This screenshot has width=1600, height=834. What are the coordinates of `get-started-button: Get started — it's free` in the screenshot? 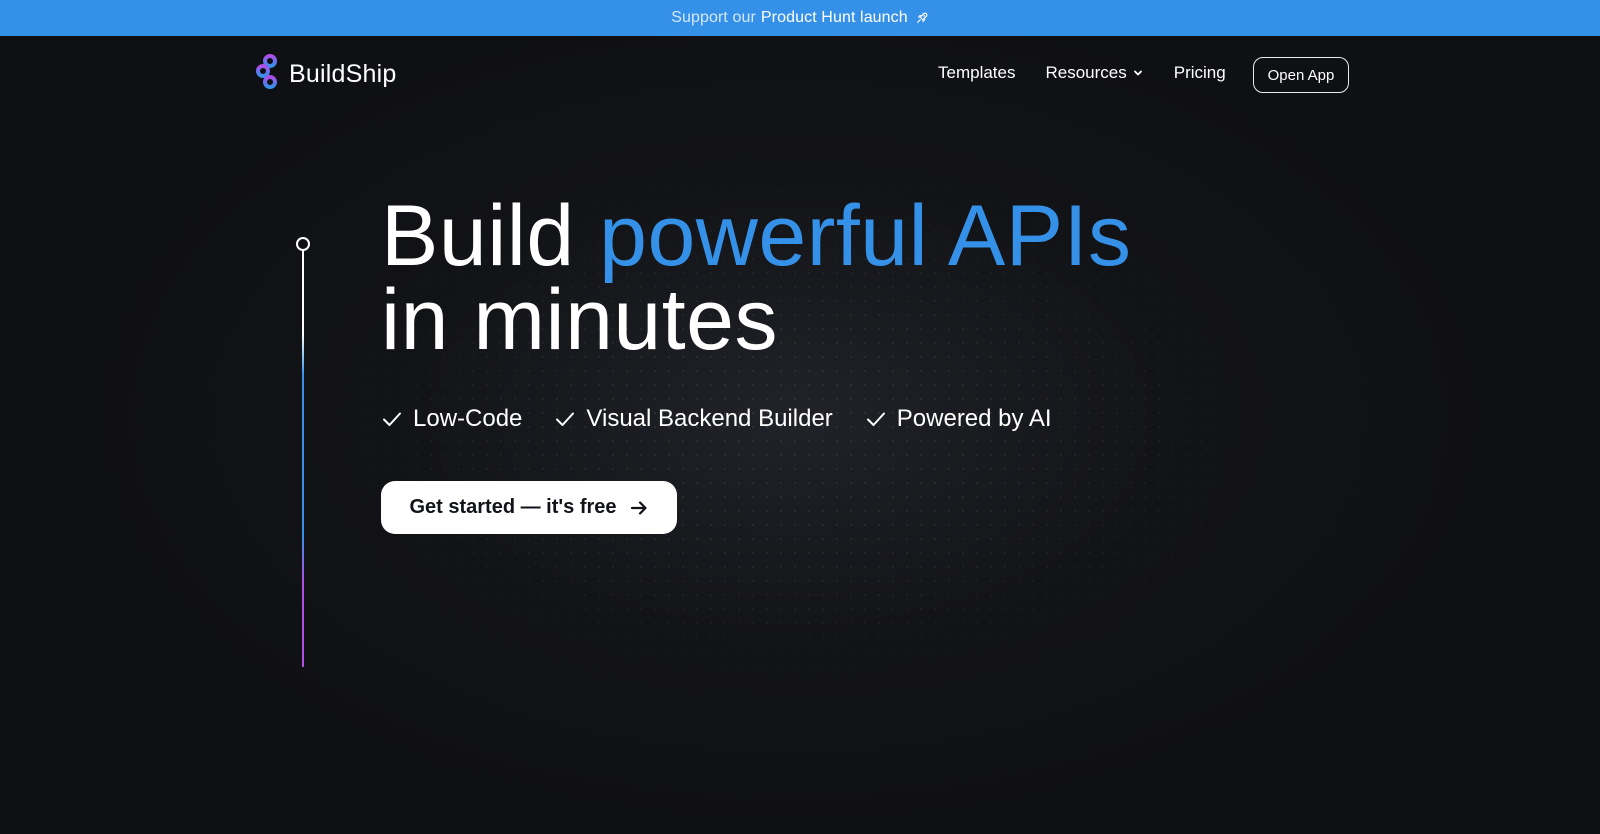 It's located at (529, 507).